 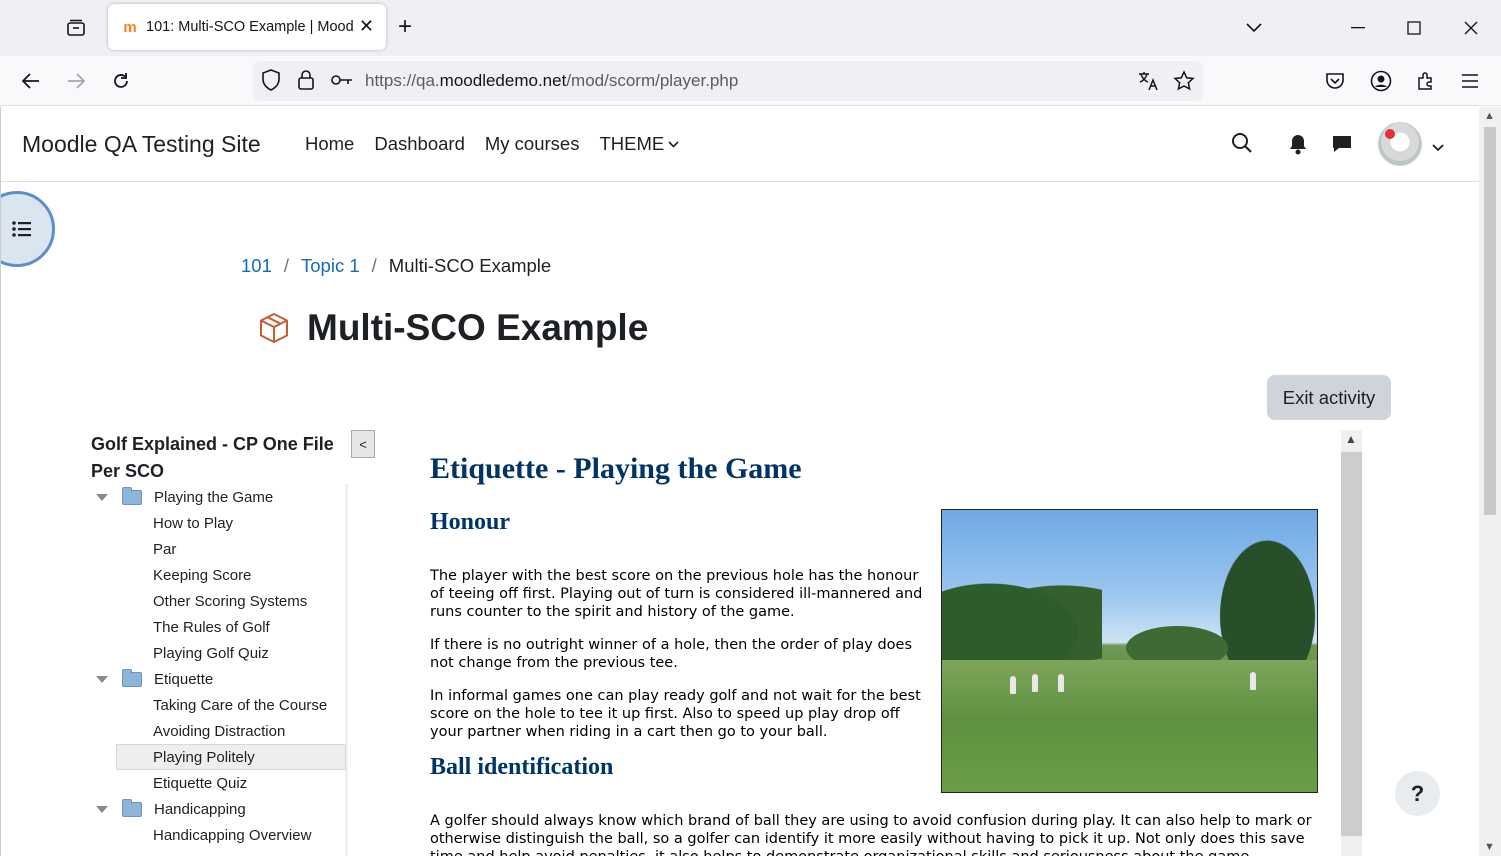 I want to click on course-index-toggle, so click(x=28, y=229).